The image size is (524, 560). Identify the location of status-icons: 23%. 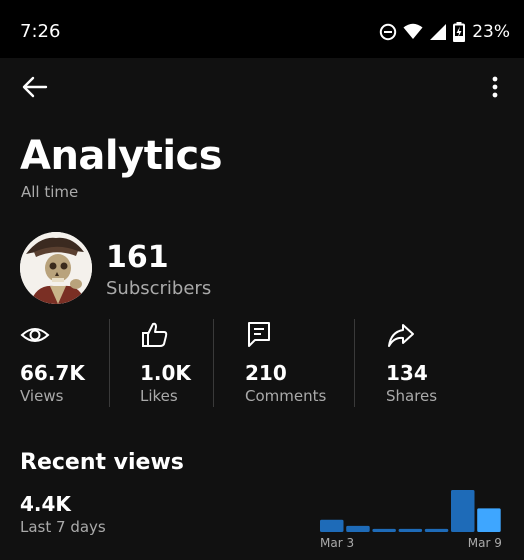
(444, 32).